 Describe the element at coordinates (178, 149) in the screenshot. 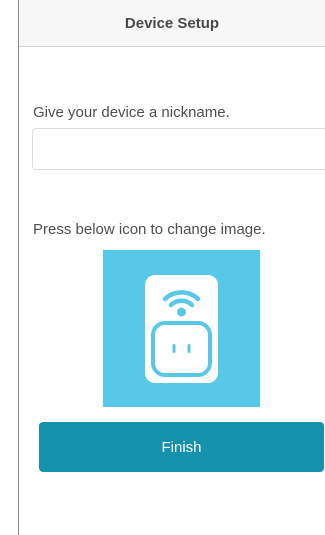

I see `nickname-input` at that location.